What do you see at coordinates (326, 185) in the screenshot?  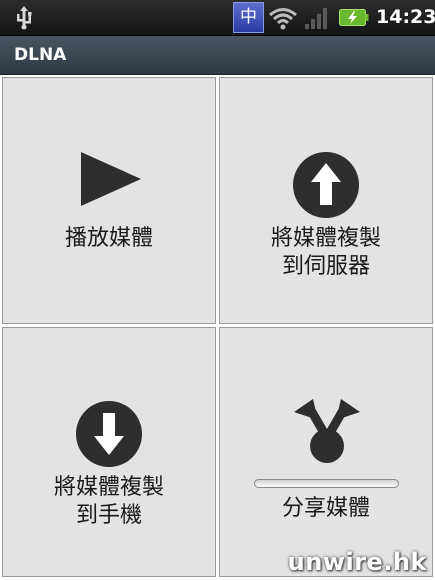 I see `upload-arrow-icon` at bounding box center [326, 185].